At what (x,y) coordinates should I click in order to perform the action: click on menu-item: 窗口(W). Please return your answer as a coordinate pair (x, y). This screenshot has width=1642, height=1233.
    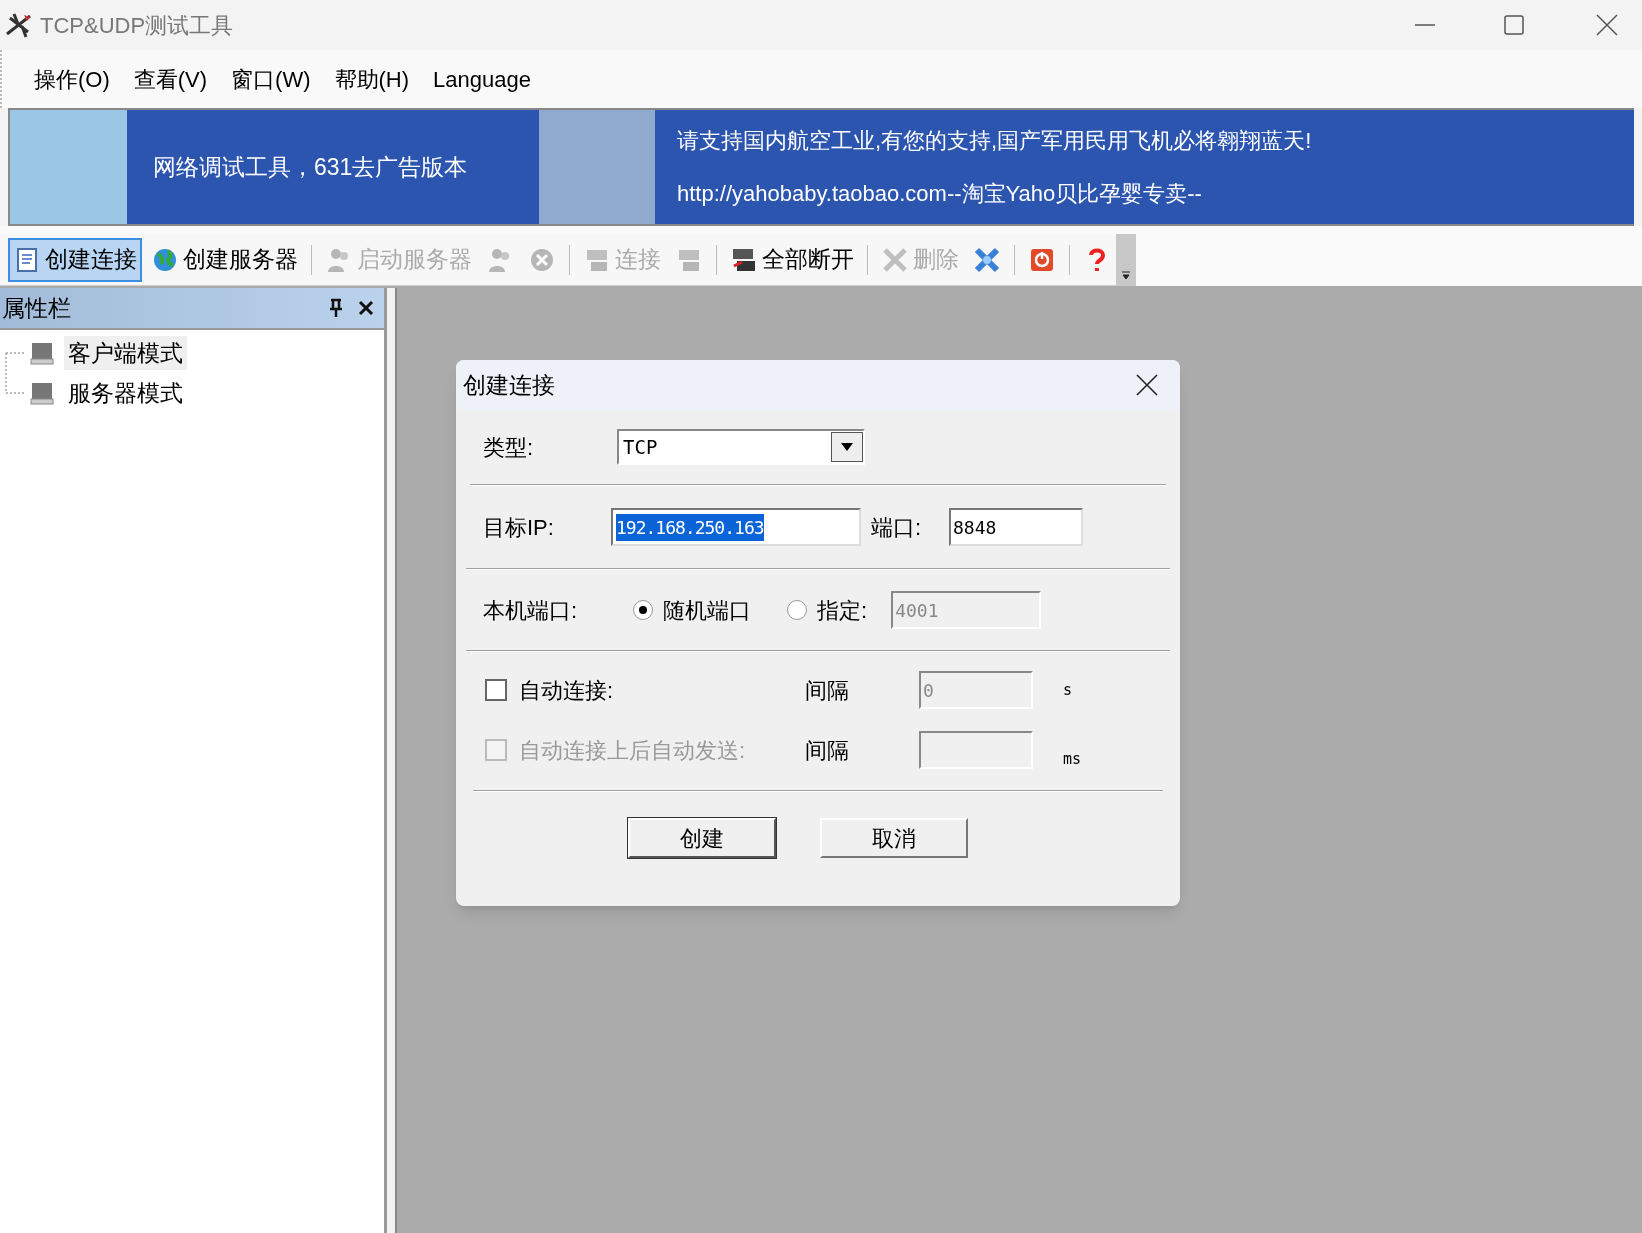
    Looking at the image, I should click on (271, 79).